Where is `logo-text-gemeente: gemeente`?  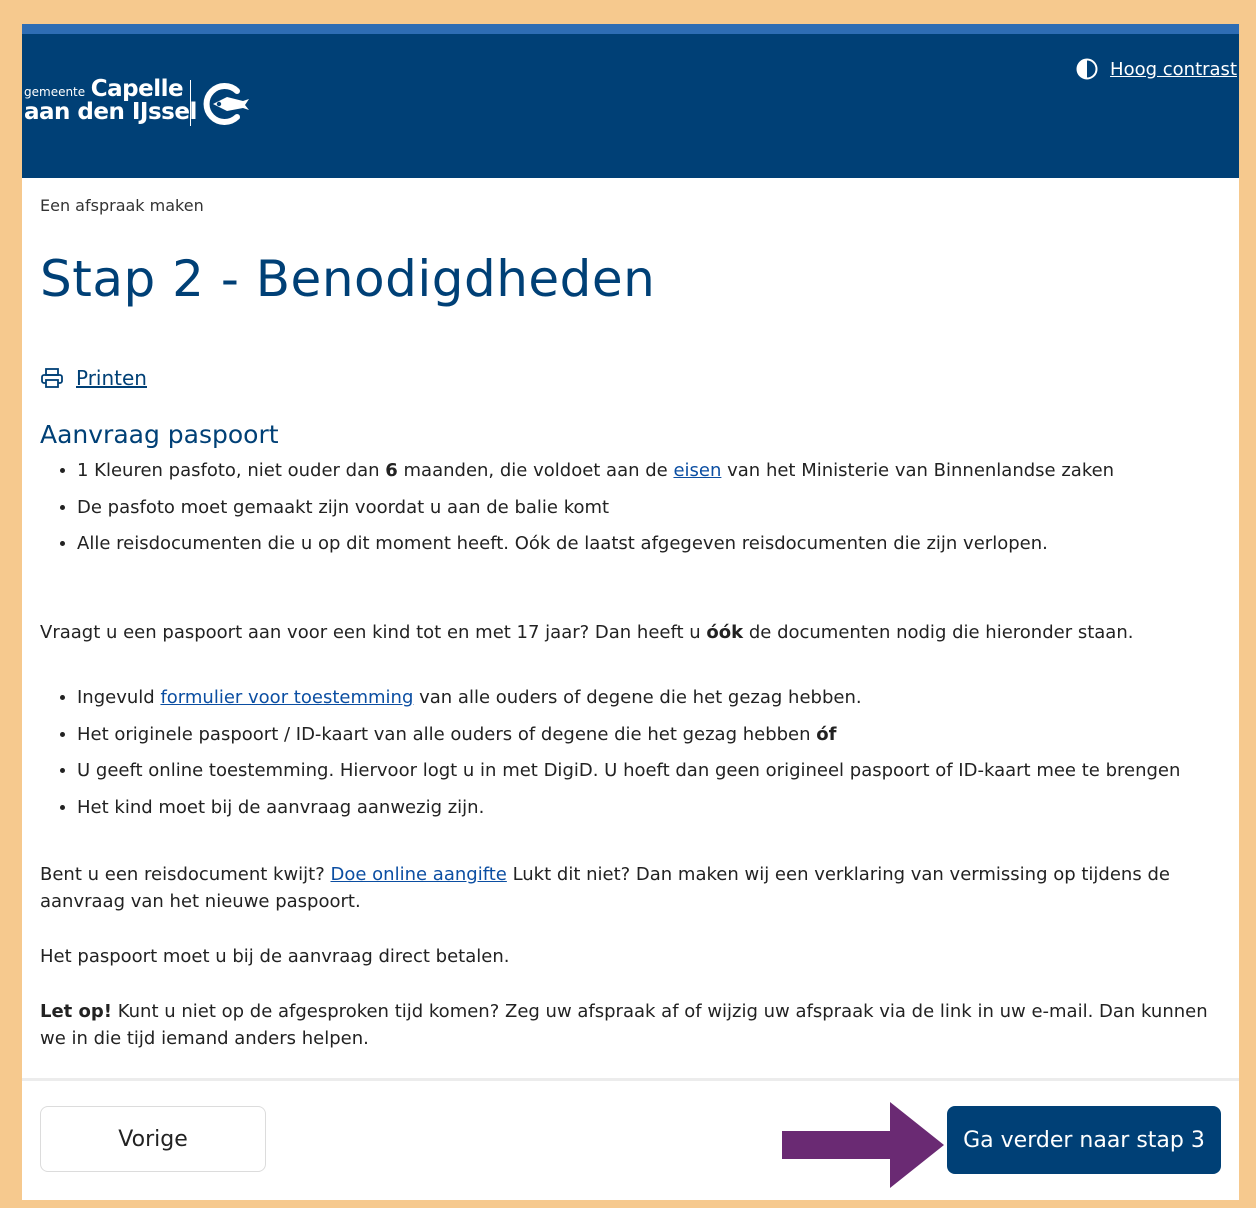 logo-text-gemeente: gemeente is located at coordinates (55, 92).